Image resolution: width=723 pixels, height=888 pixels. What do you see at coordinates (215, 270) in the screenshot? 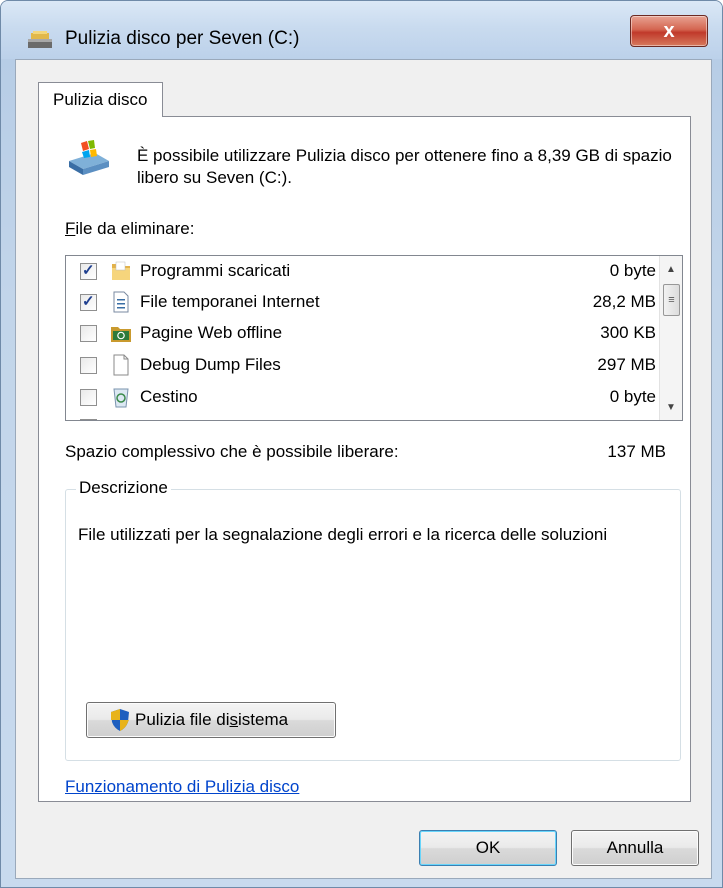
I see `item-name: Programmi scaricati` at bounding box center [215, 270].